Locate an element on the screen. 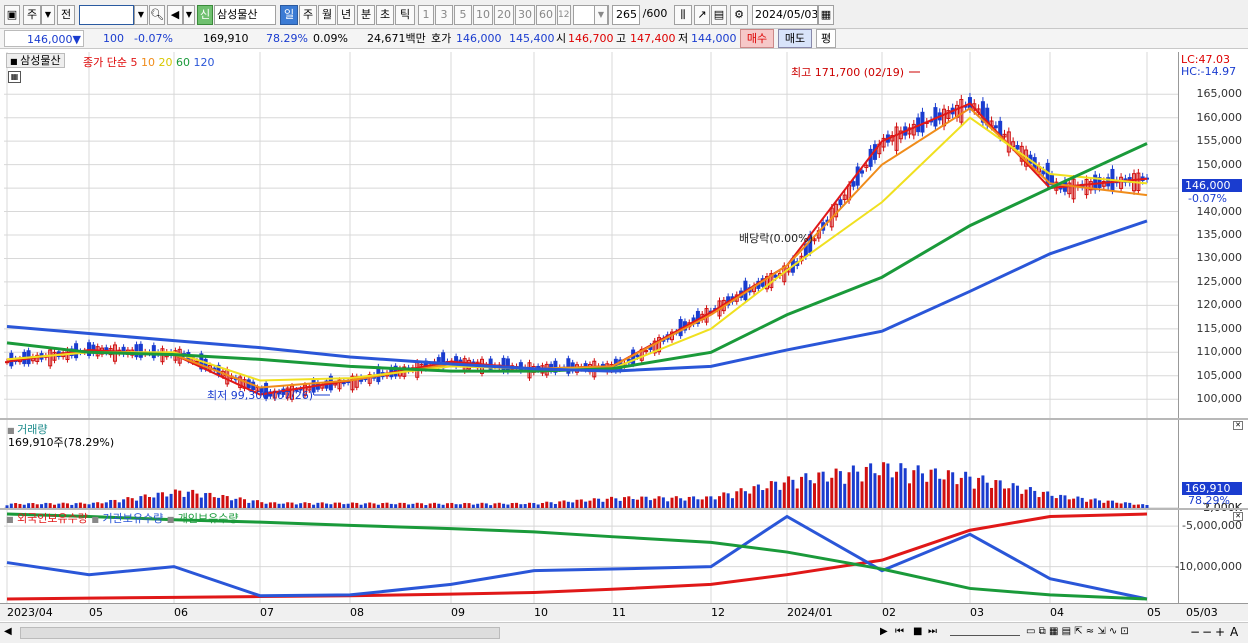 This screenshot has width=1248, height=643. interval-60: 60 is located at coordinates (546, 15).